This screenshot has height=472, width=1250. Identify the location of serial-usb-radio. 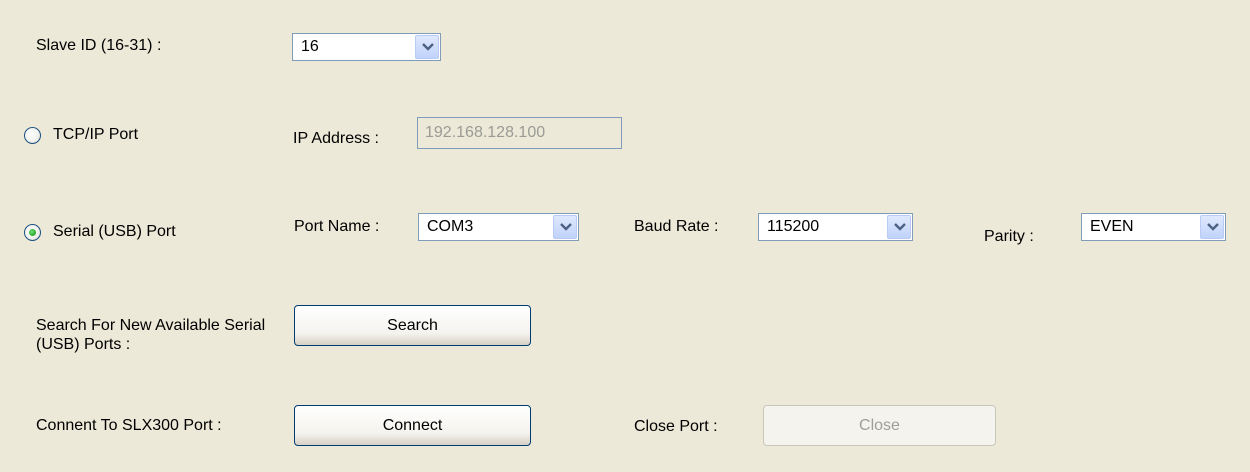
(32, 232).